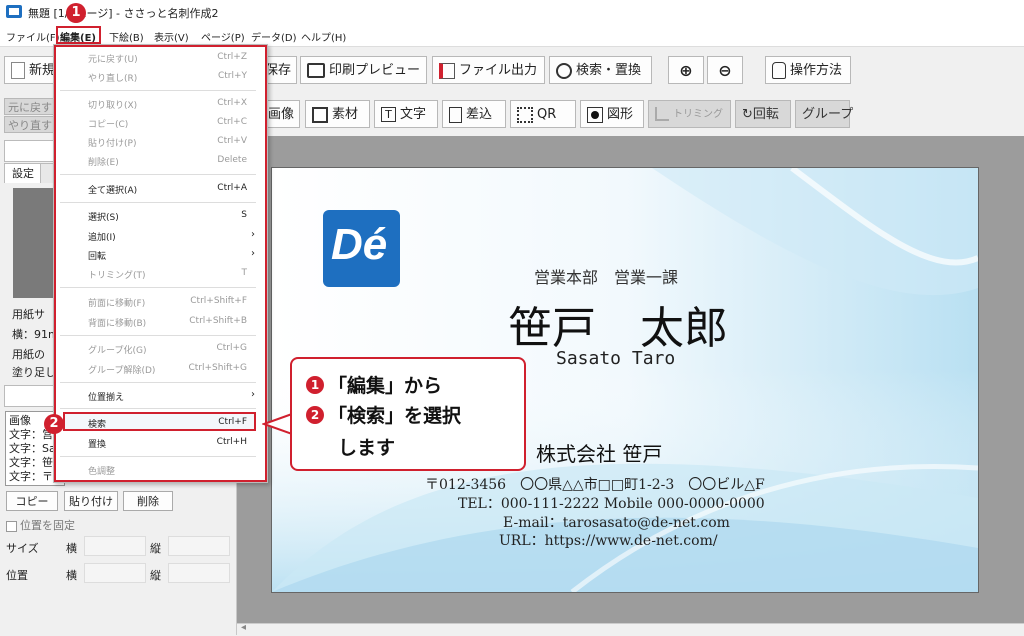 Image resolution: width=1024 pixels, height=636 pixels. What do you see at coordinates (33, 243) in the screenshot?
I see `preview-thumbnail` at bounding box center [33, 243].